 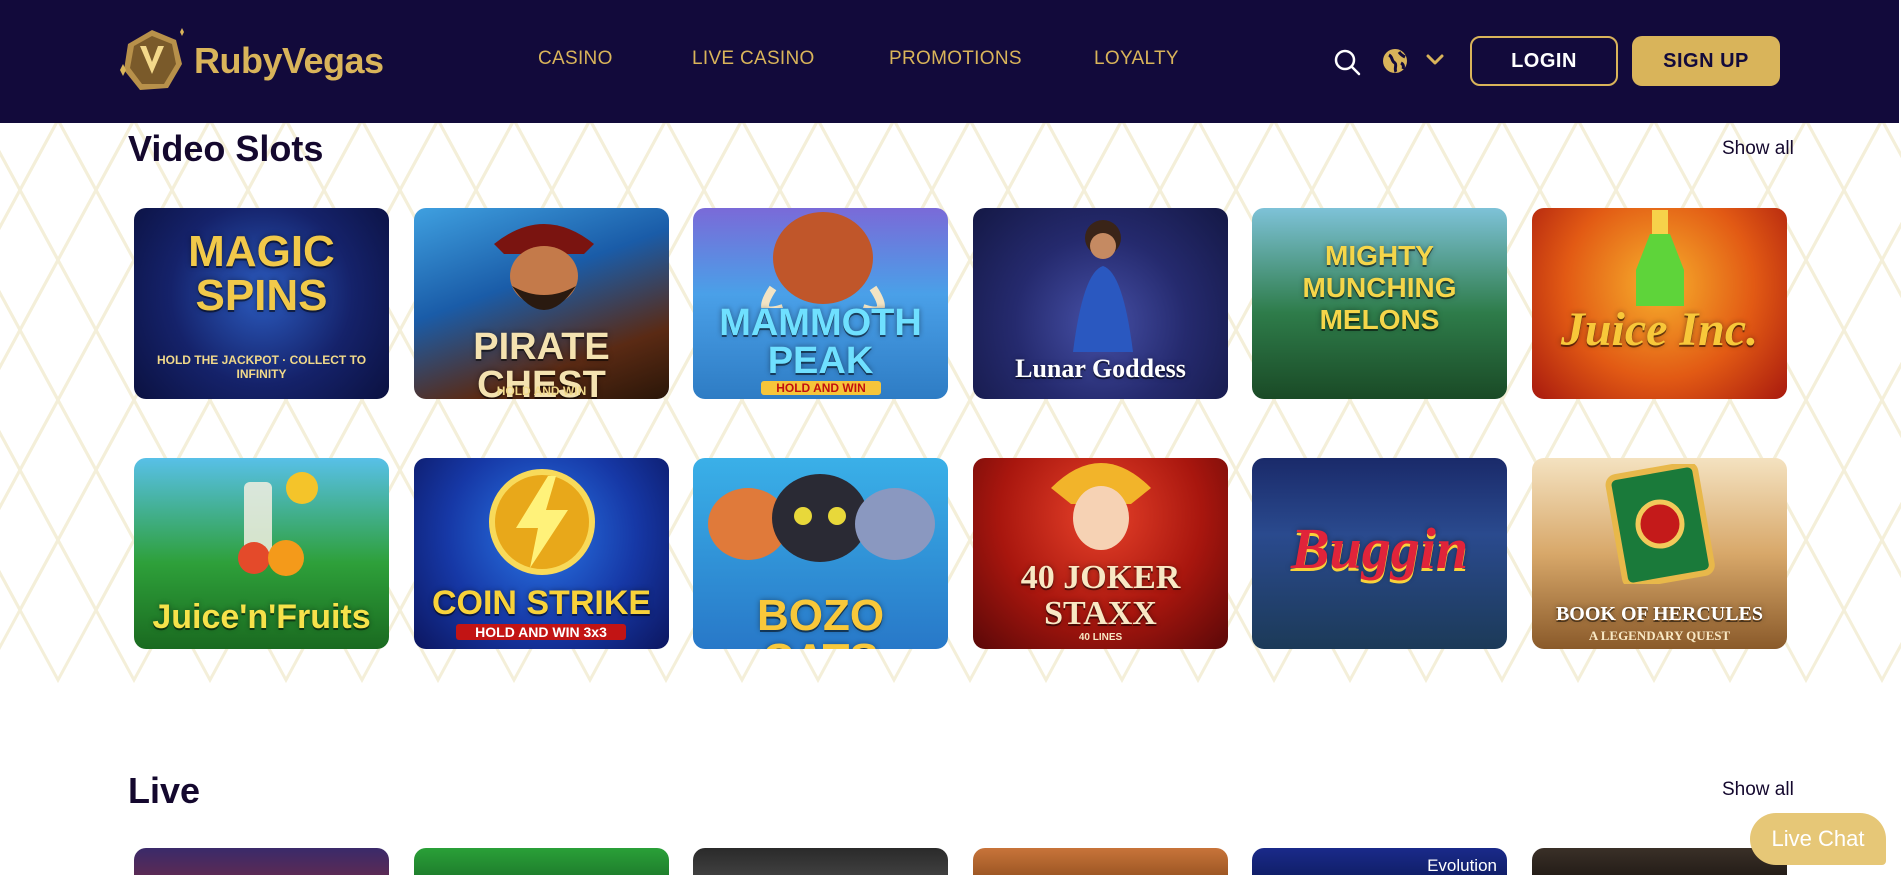 What do you see at coordinates (753, 59) in the screenshot?
I see `nav-live-casino: LIVE CASINO` at bounding box center [753, 59].